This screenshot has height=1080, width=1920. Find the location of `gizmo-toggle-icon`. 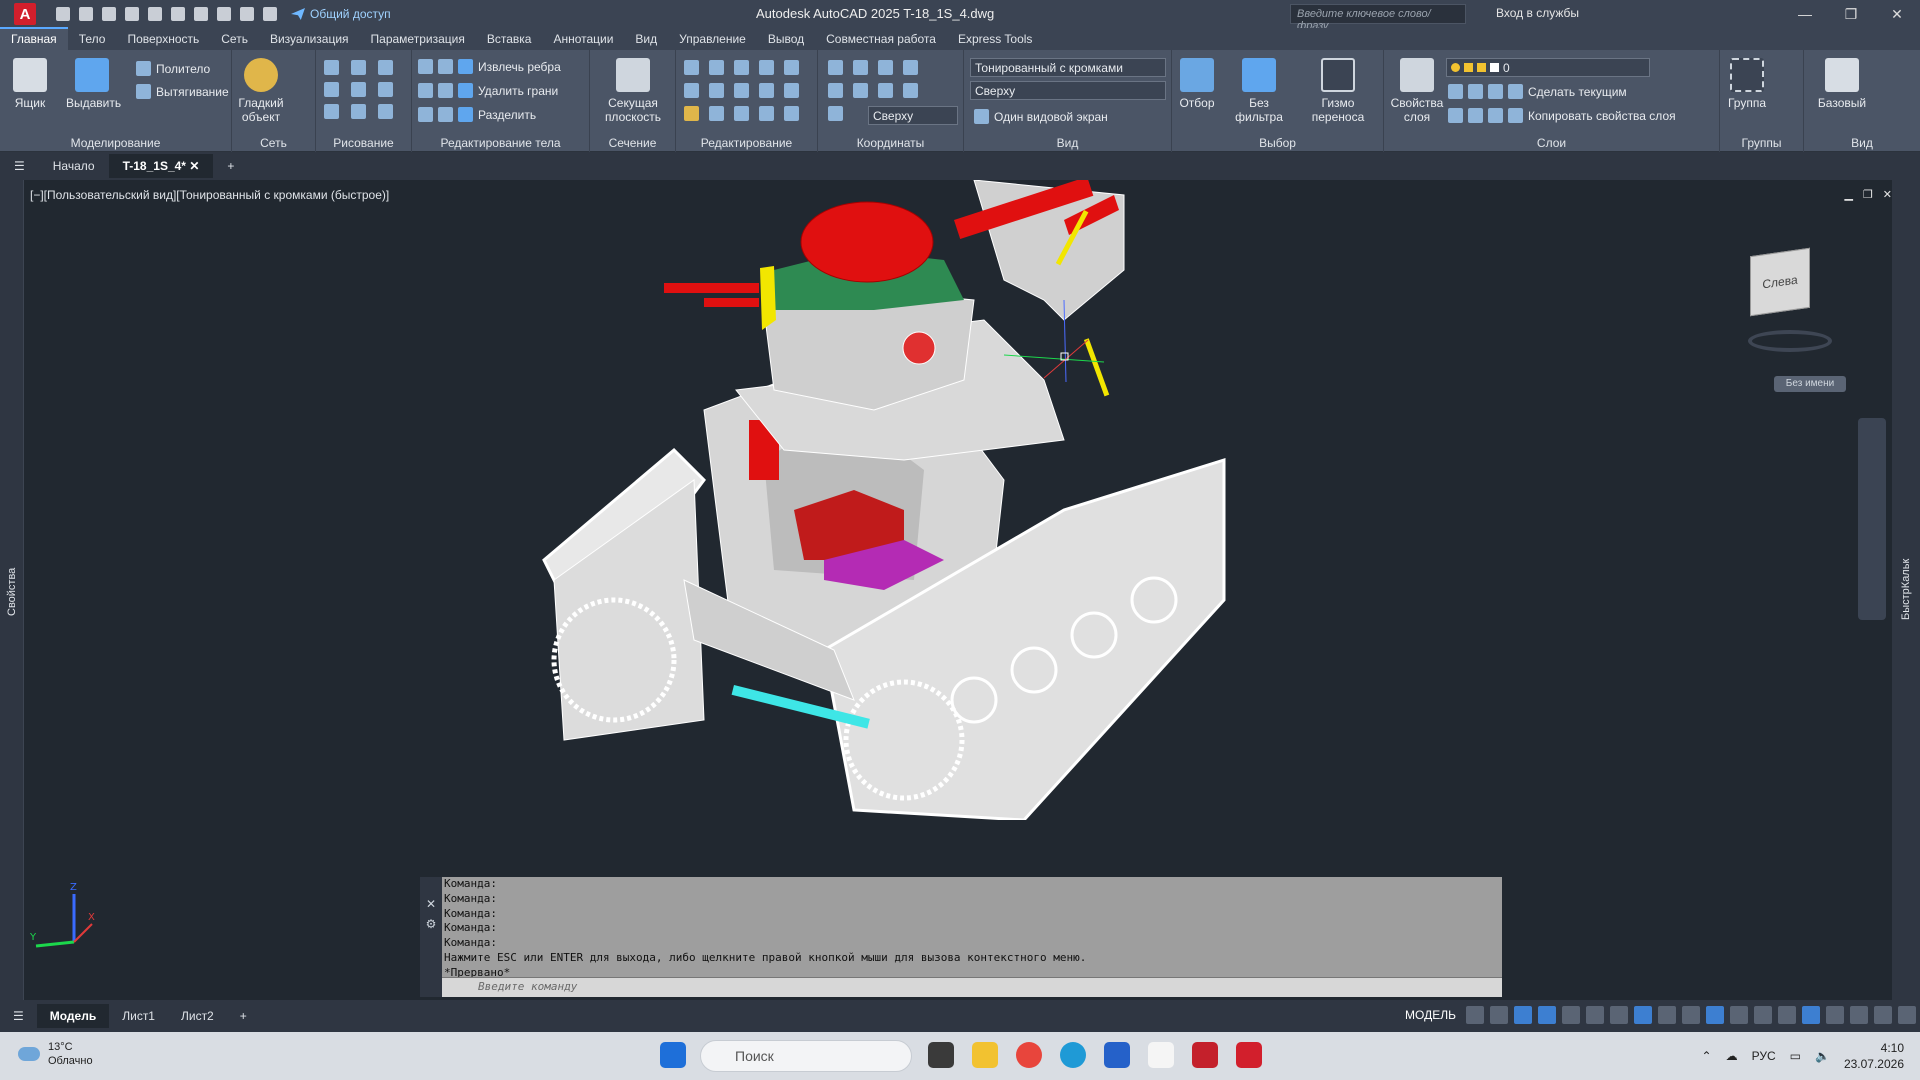

gizmo-toggle-icon is located at coordinates (1739, 1015).